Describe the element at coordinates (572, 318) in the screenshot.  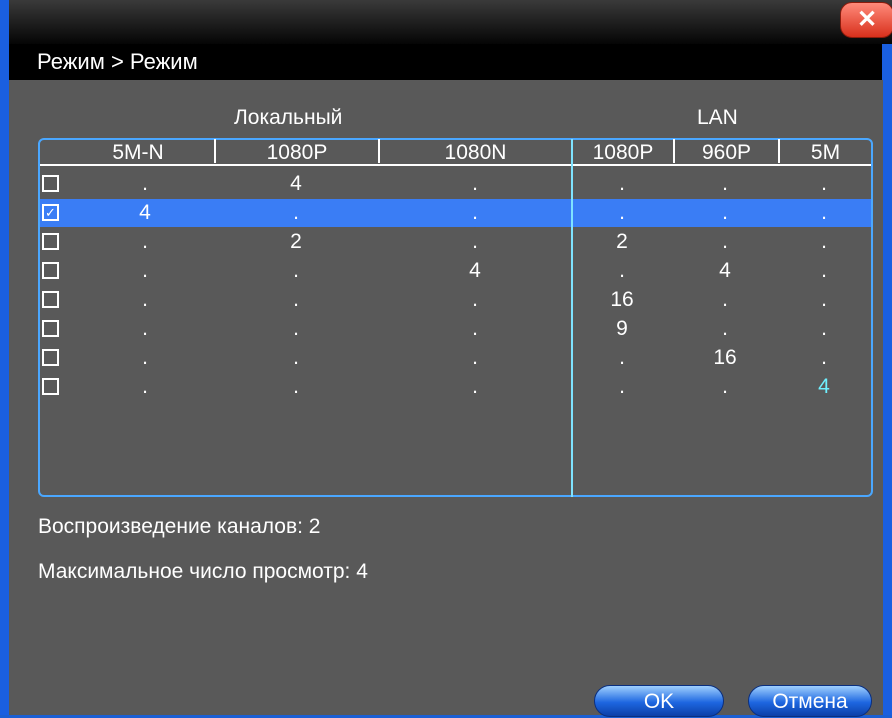
I see `local-lan-divider` at that location.